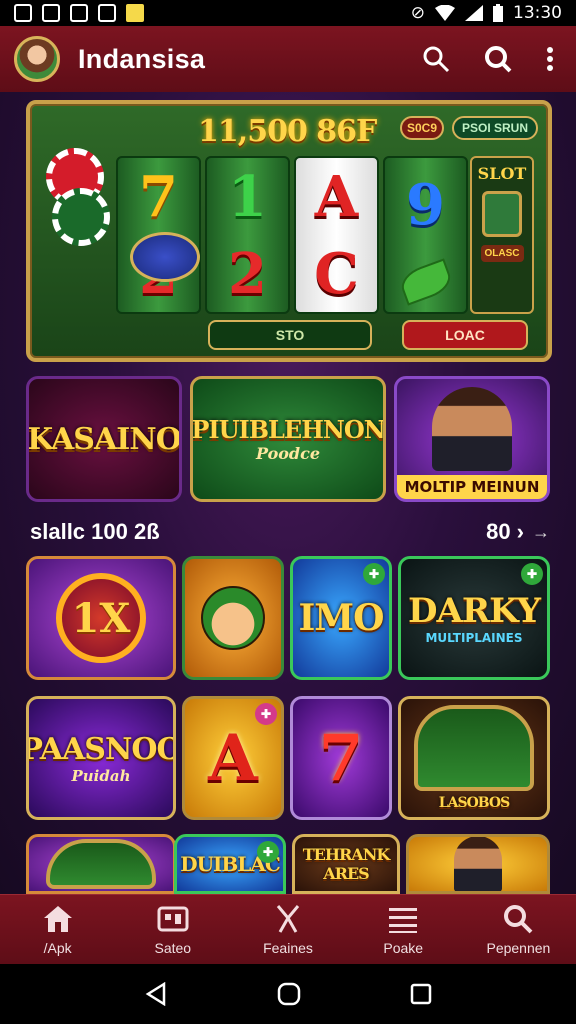 The image size is (576, 1024). I want to click on nav-item-home: /Apk, so click(57, 929).